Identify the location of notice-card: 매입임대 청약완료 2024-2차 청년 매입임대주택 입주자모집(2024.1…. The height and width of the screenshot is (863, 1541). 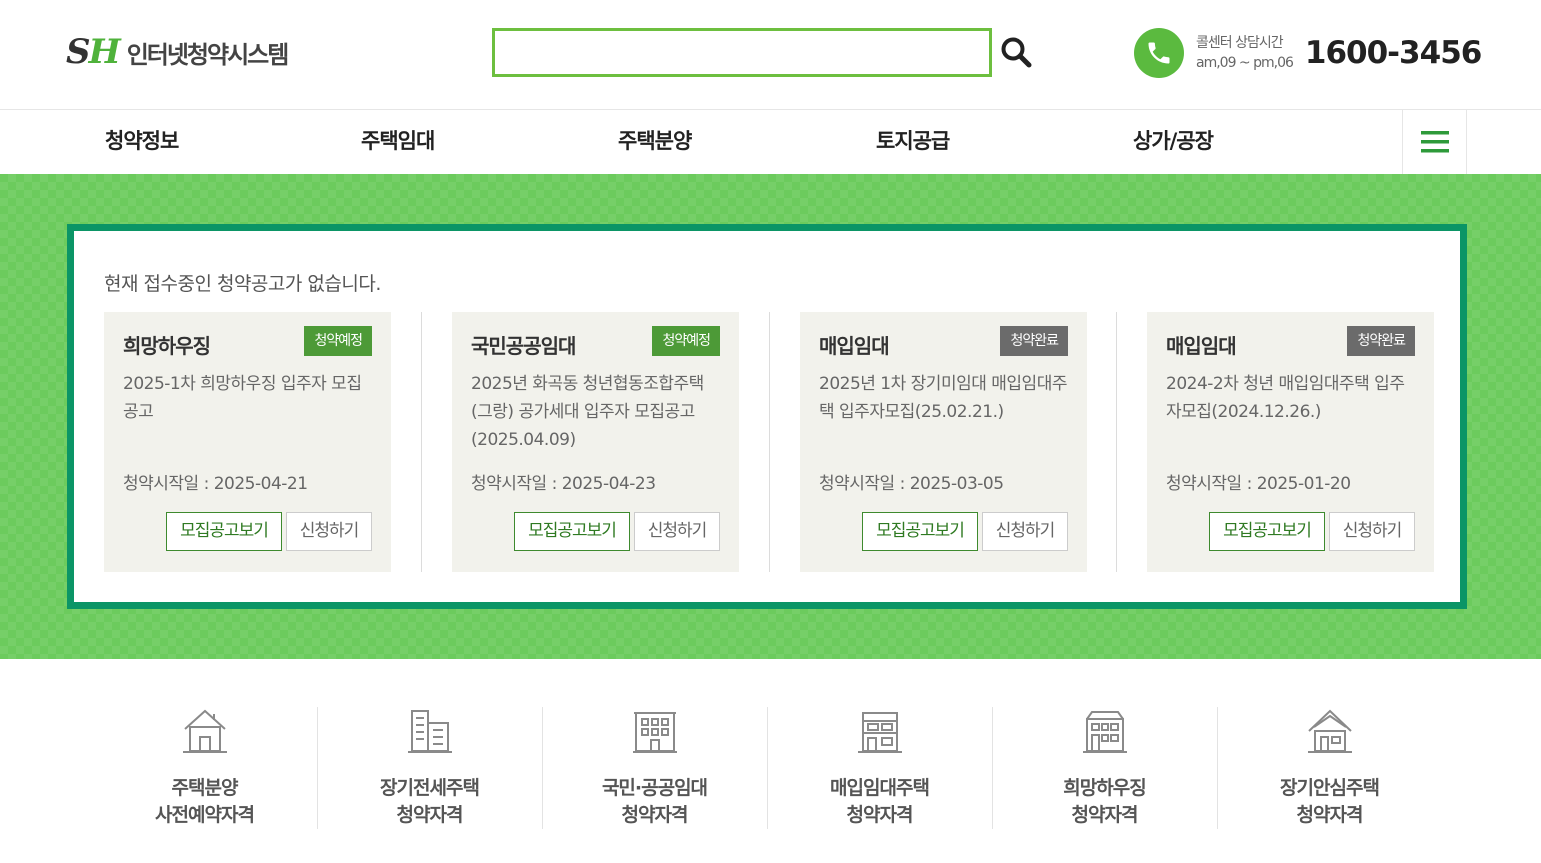
(1290, 442).